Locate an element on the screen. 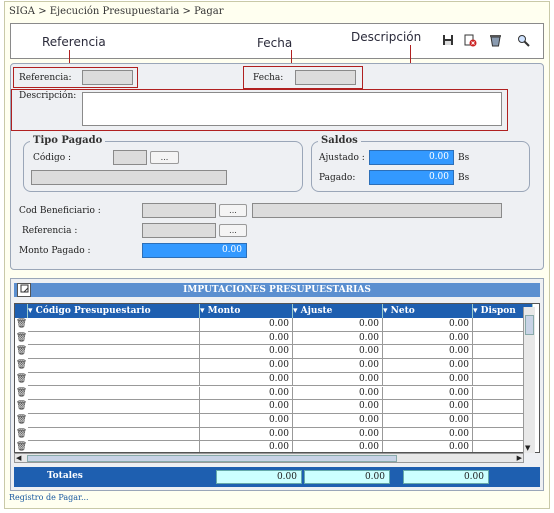 The width and height of the screenshot is (554, 513). monto-pagado-label: Monto Pagado : is located at coordinates (55, 251).